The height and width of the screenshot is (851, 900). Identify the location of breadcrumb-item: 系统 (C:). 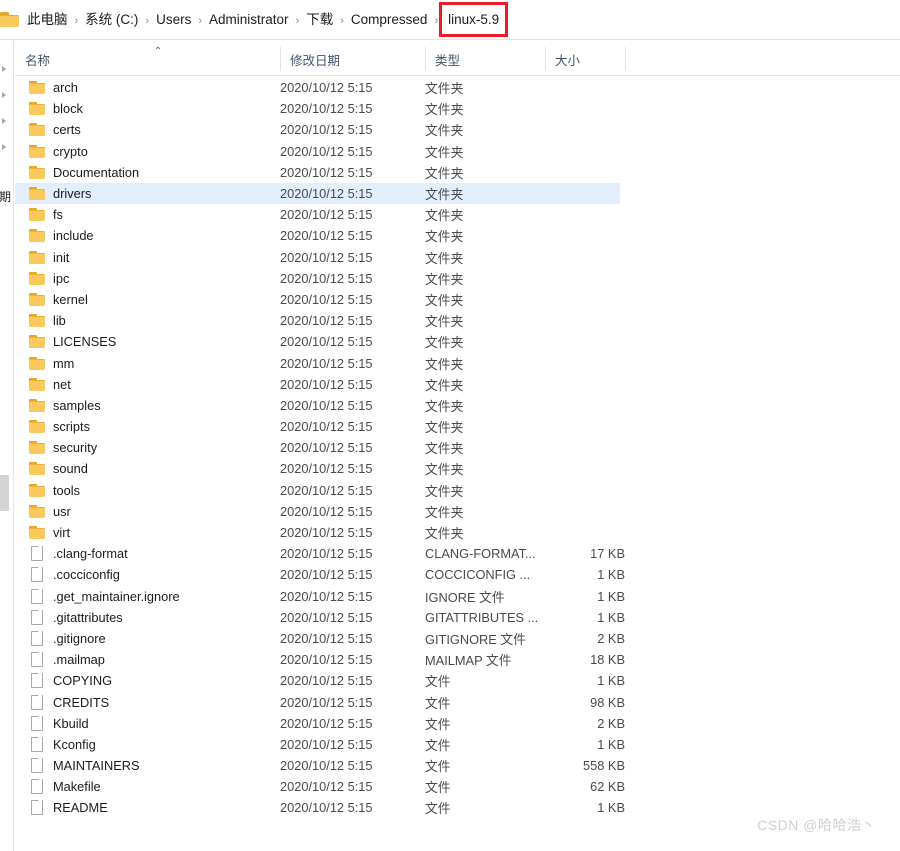
(111, 19).